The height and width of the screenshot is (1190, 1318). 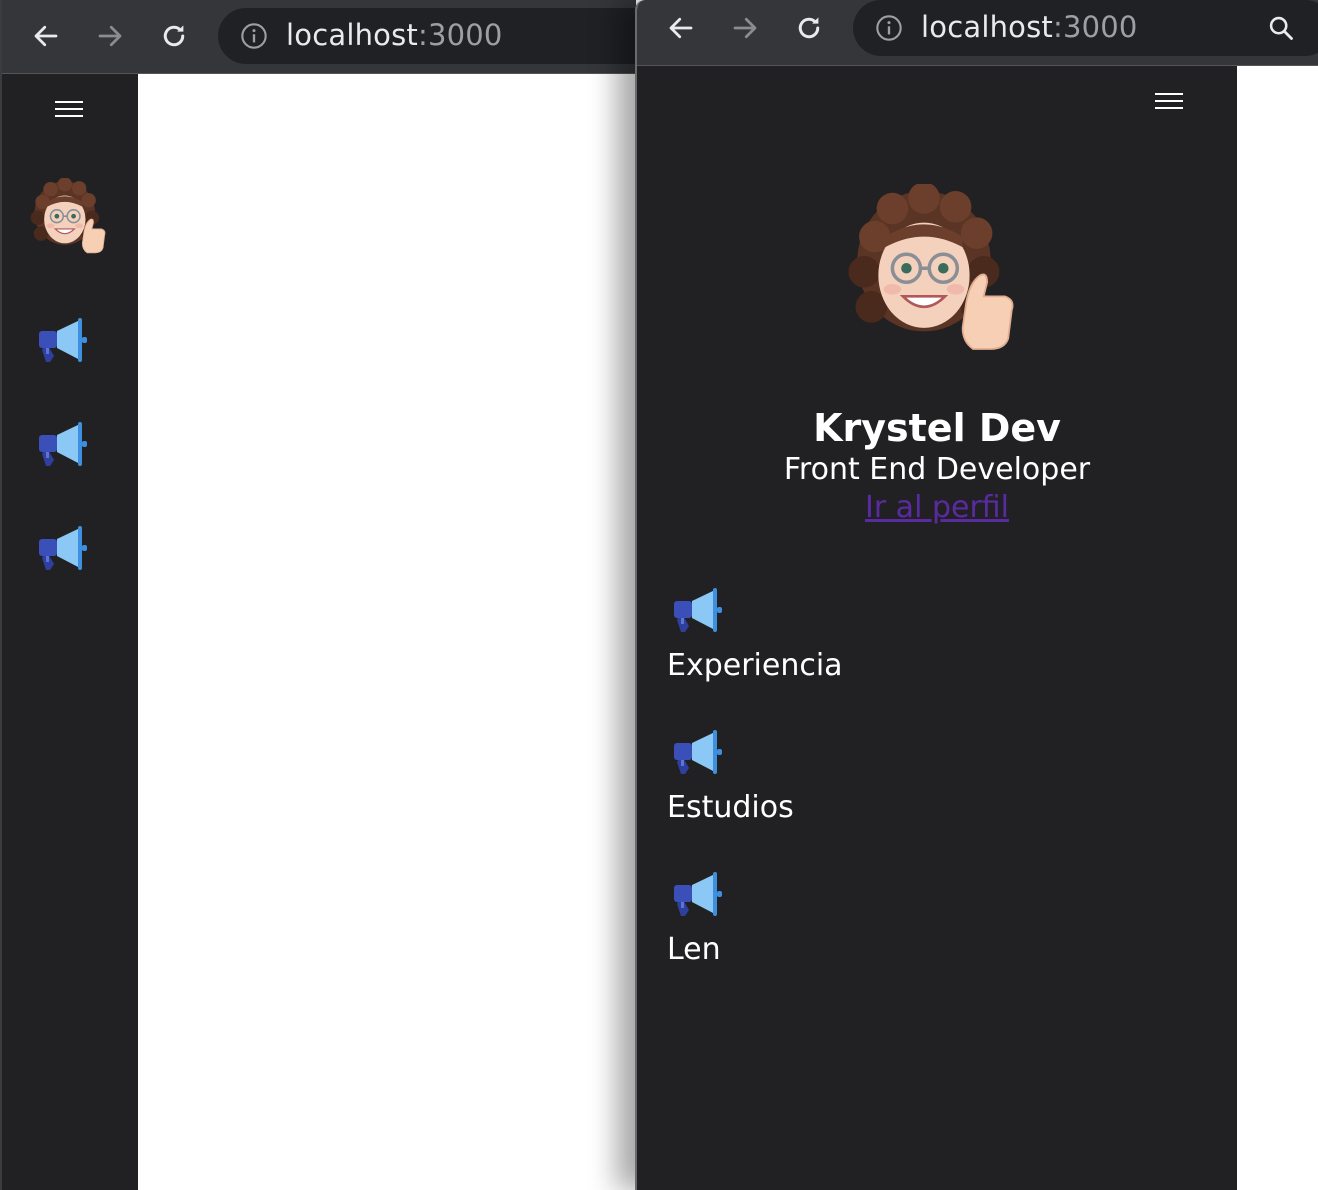 What do you see at coordinates (755, 665) in the screenshot?
I see `menu-item-label: Experiencia` at bounding box center [755, 665].